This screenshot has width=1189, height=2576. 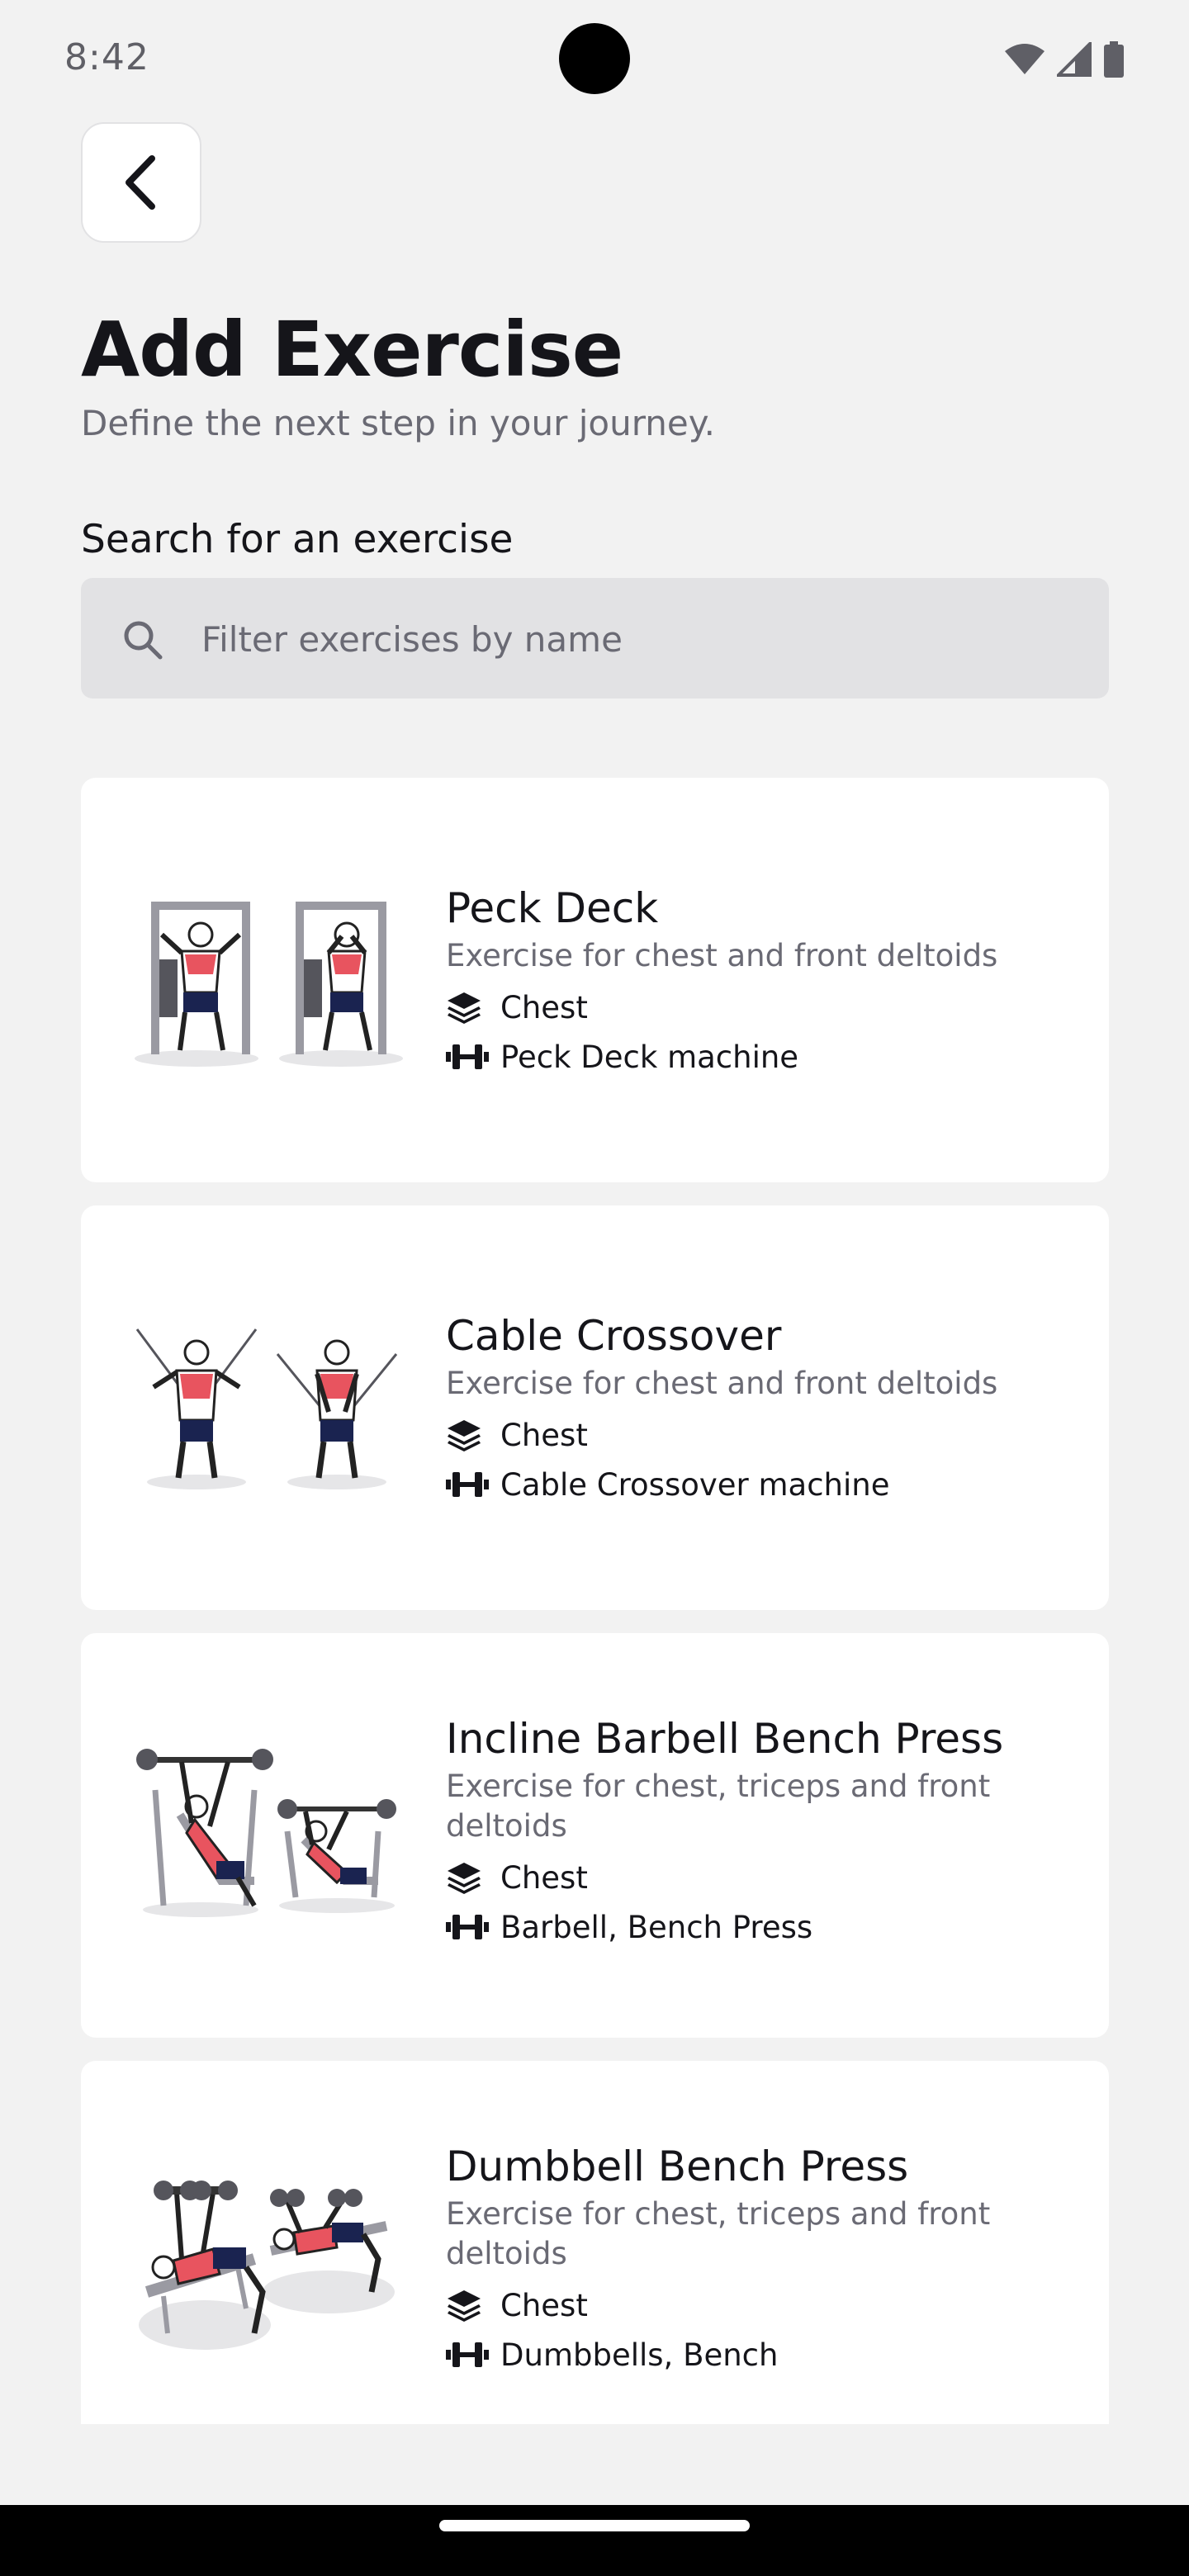 What do you see at coordinates (695, 1484) in the screenshot?
I see `equipment-label: Cable Crossover machine` at bounding box center [695, 1484].